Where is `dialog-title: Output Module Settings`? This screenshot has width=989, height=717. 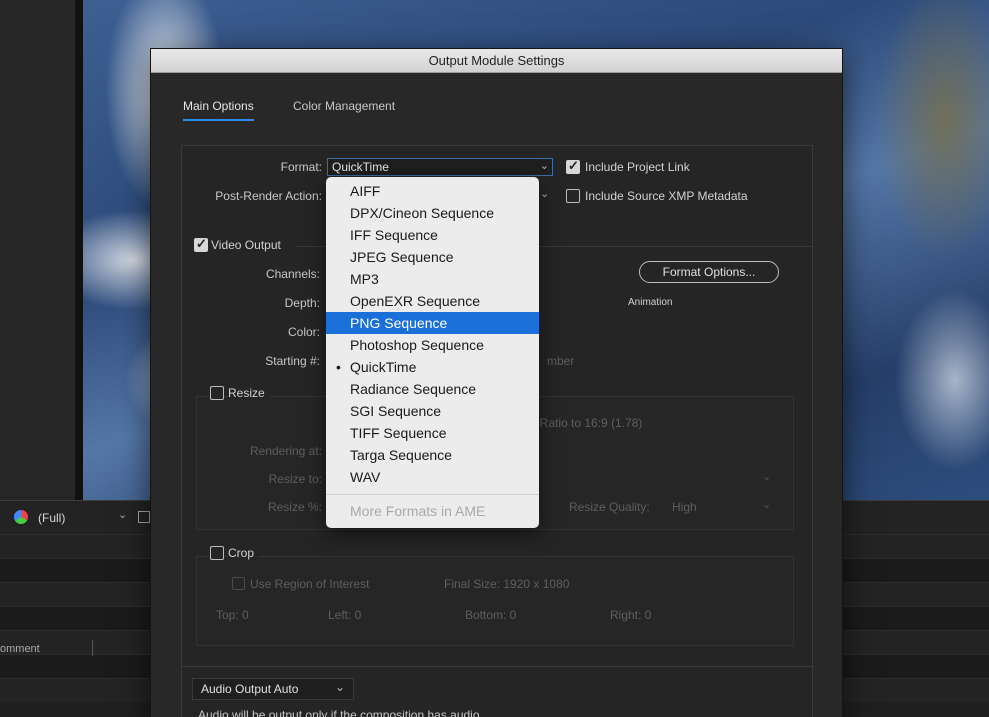 dialog-title: Output Module Settings is located at coordinates (496, 61).